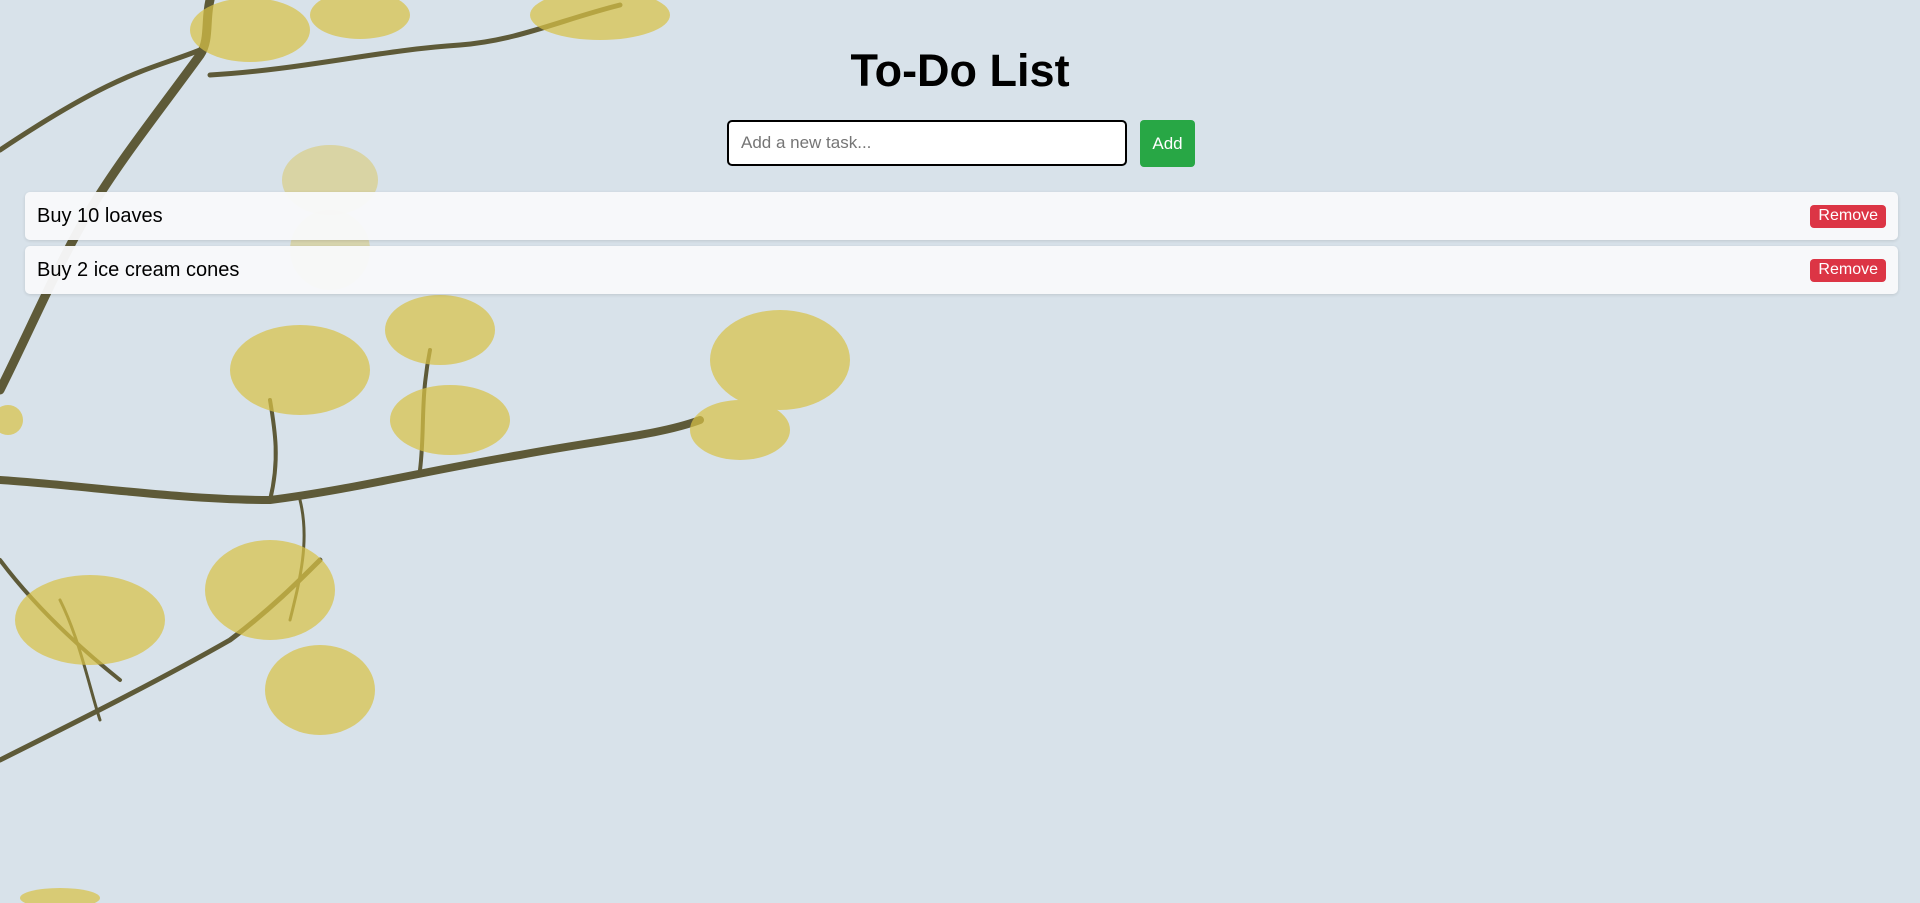  Describe the element at coordinates (138, 269) in the screenshot. I see `task-text: Buy 2 ice cream cones` at that location.